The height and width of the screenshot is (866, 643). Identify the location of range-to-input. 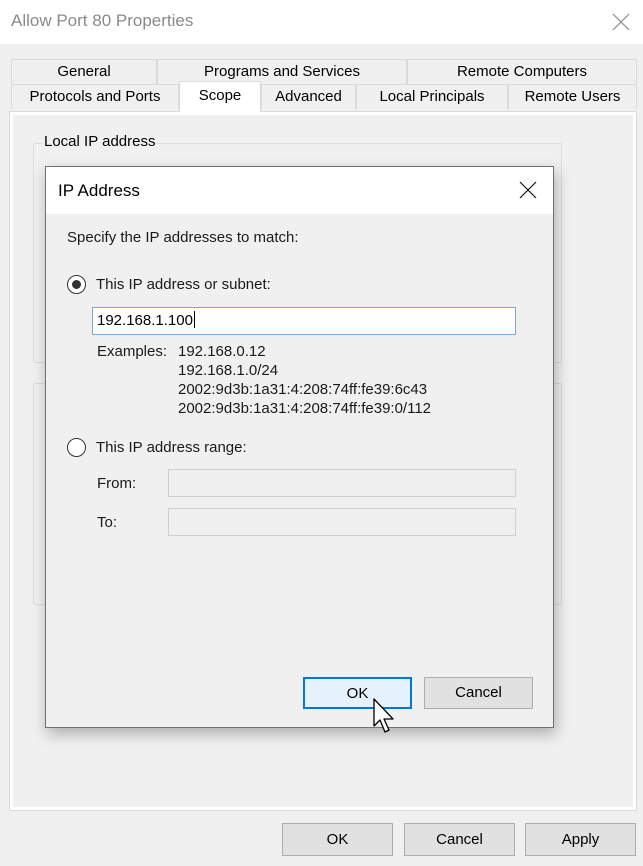
(342, 522).